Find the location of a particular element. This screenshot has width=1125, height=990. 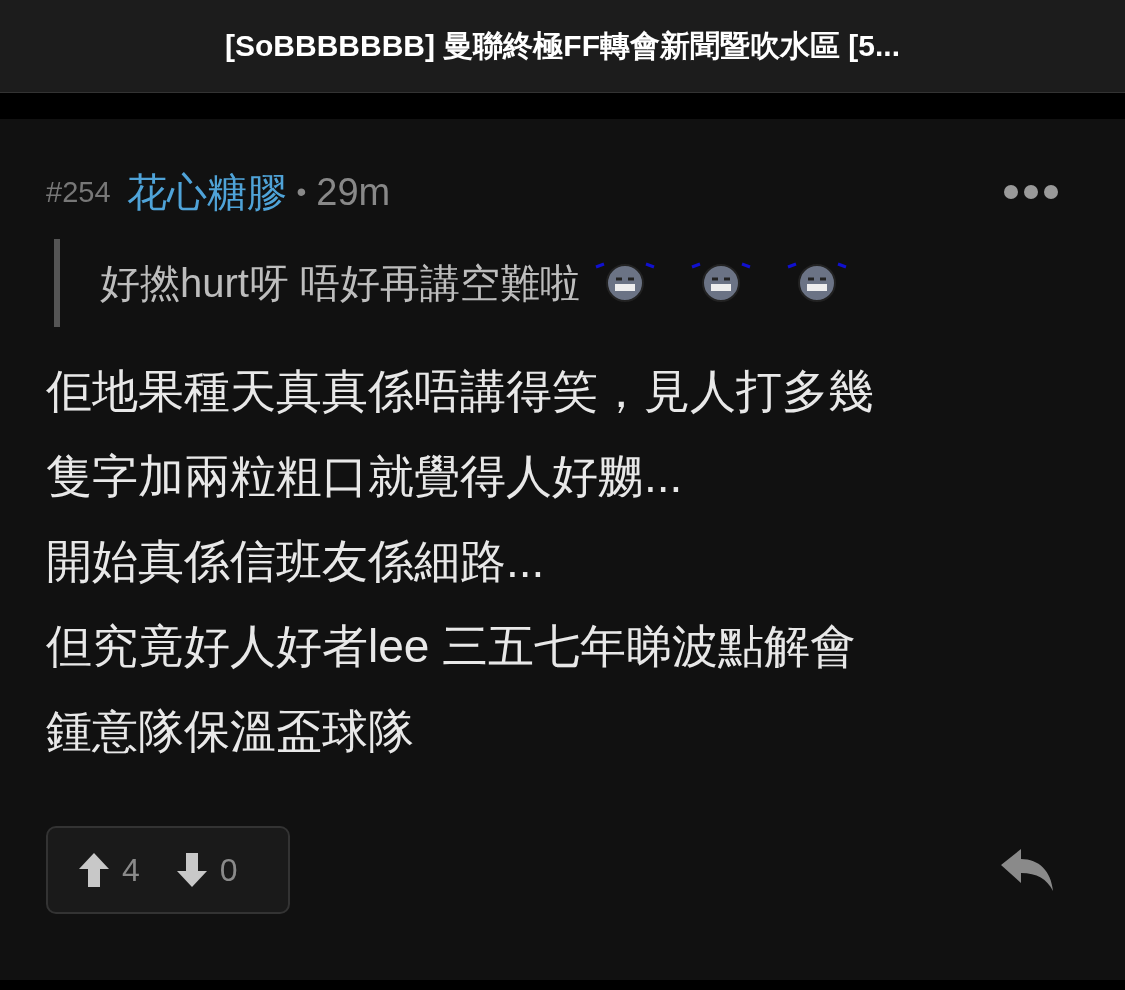

post-text-line: 但究竟好人好者lee 三五七年睇波點解會 is located at coordinates (452, 646).